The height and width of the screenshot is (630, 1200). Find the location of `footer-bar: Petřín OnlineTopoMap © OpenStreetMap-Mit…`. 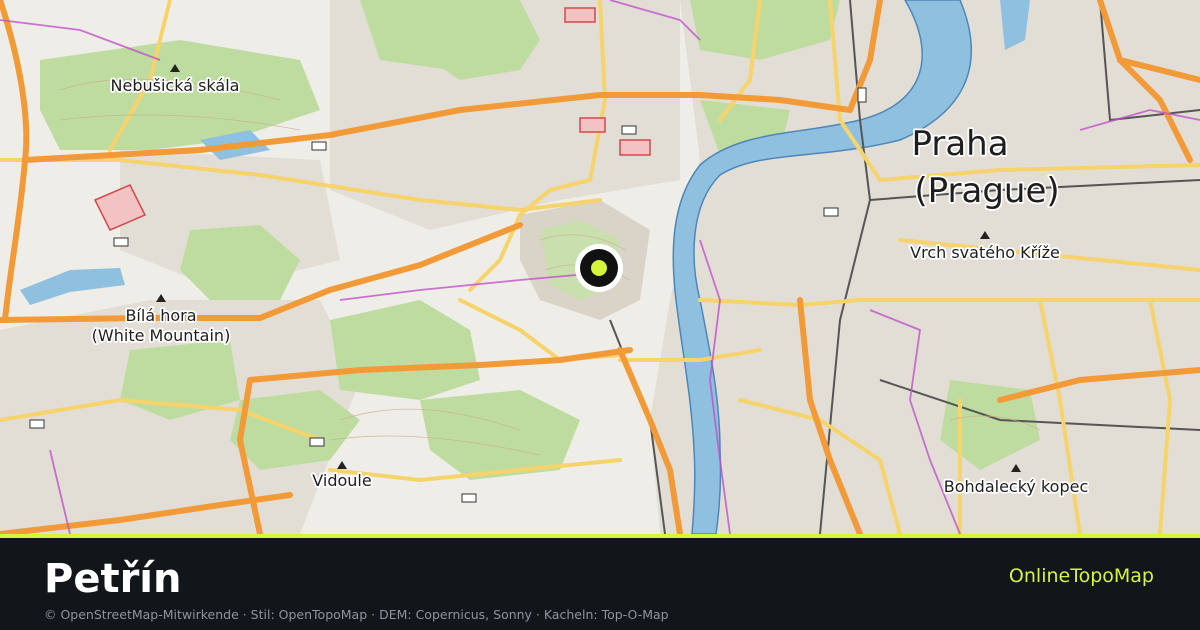

footer-bar: Petřín OnlineTopoMap © OpenStreetMap-Mit… is located at coordinates (600, 584).